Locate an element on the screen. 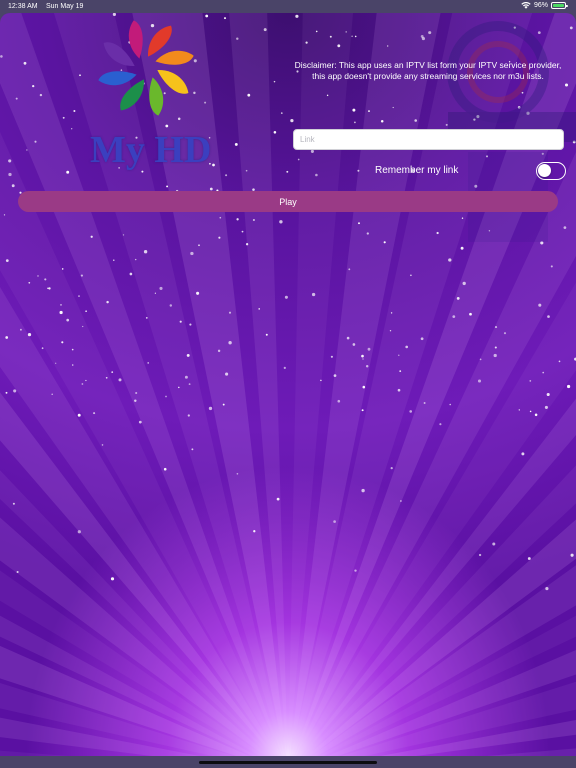 This screenshot has width=576, height=768. status-date: Sun May 19 is located at coordinates (65, 6).